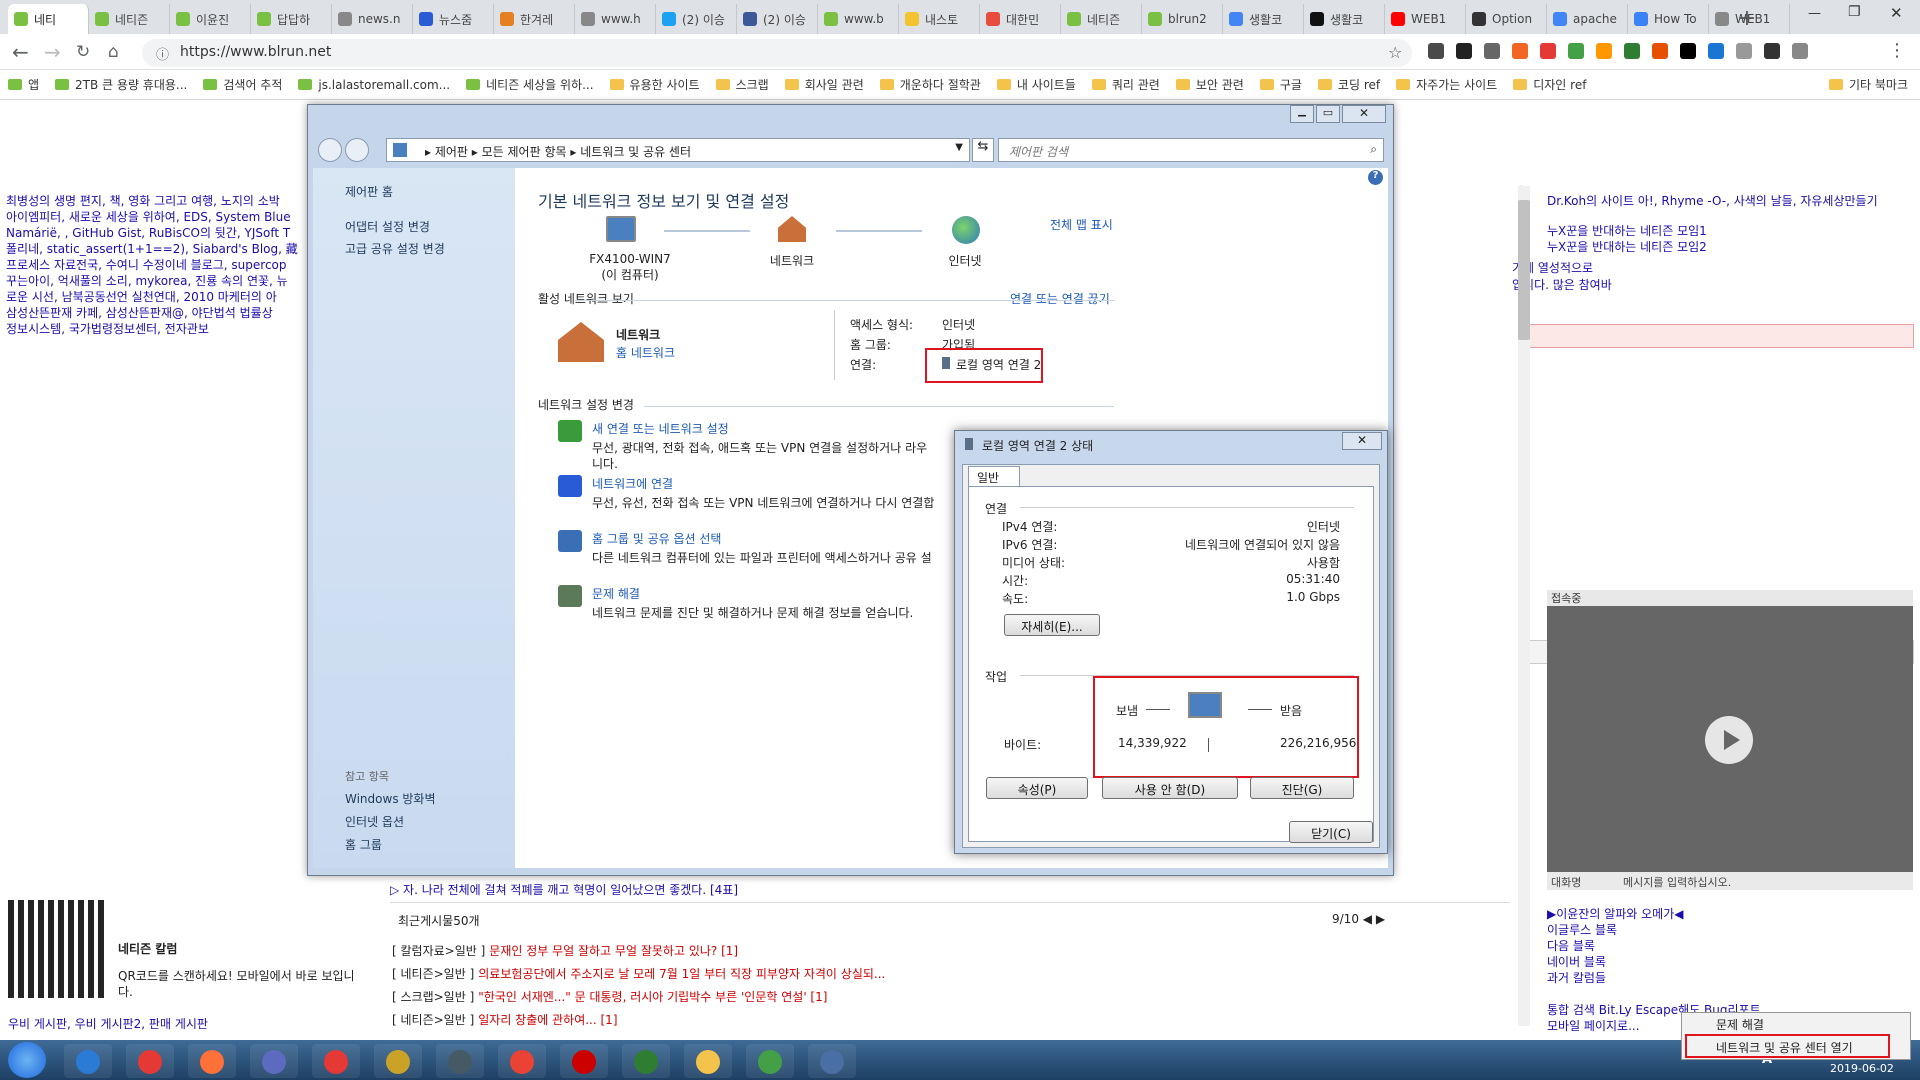 The width and height of the screenshot is (1920, 1080). I want to click on breadcrumb-item: 네트워크 및 공유 센터, so click(635, 152).